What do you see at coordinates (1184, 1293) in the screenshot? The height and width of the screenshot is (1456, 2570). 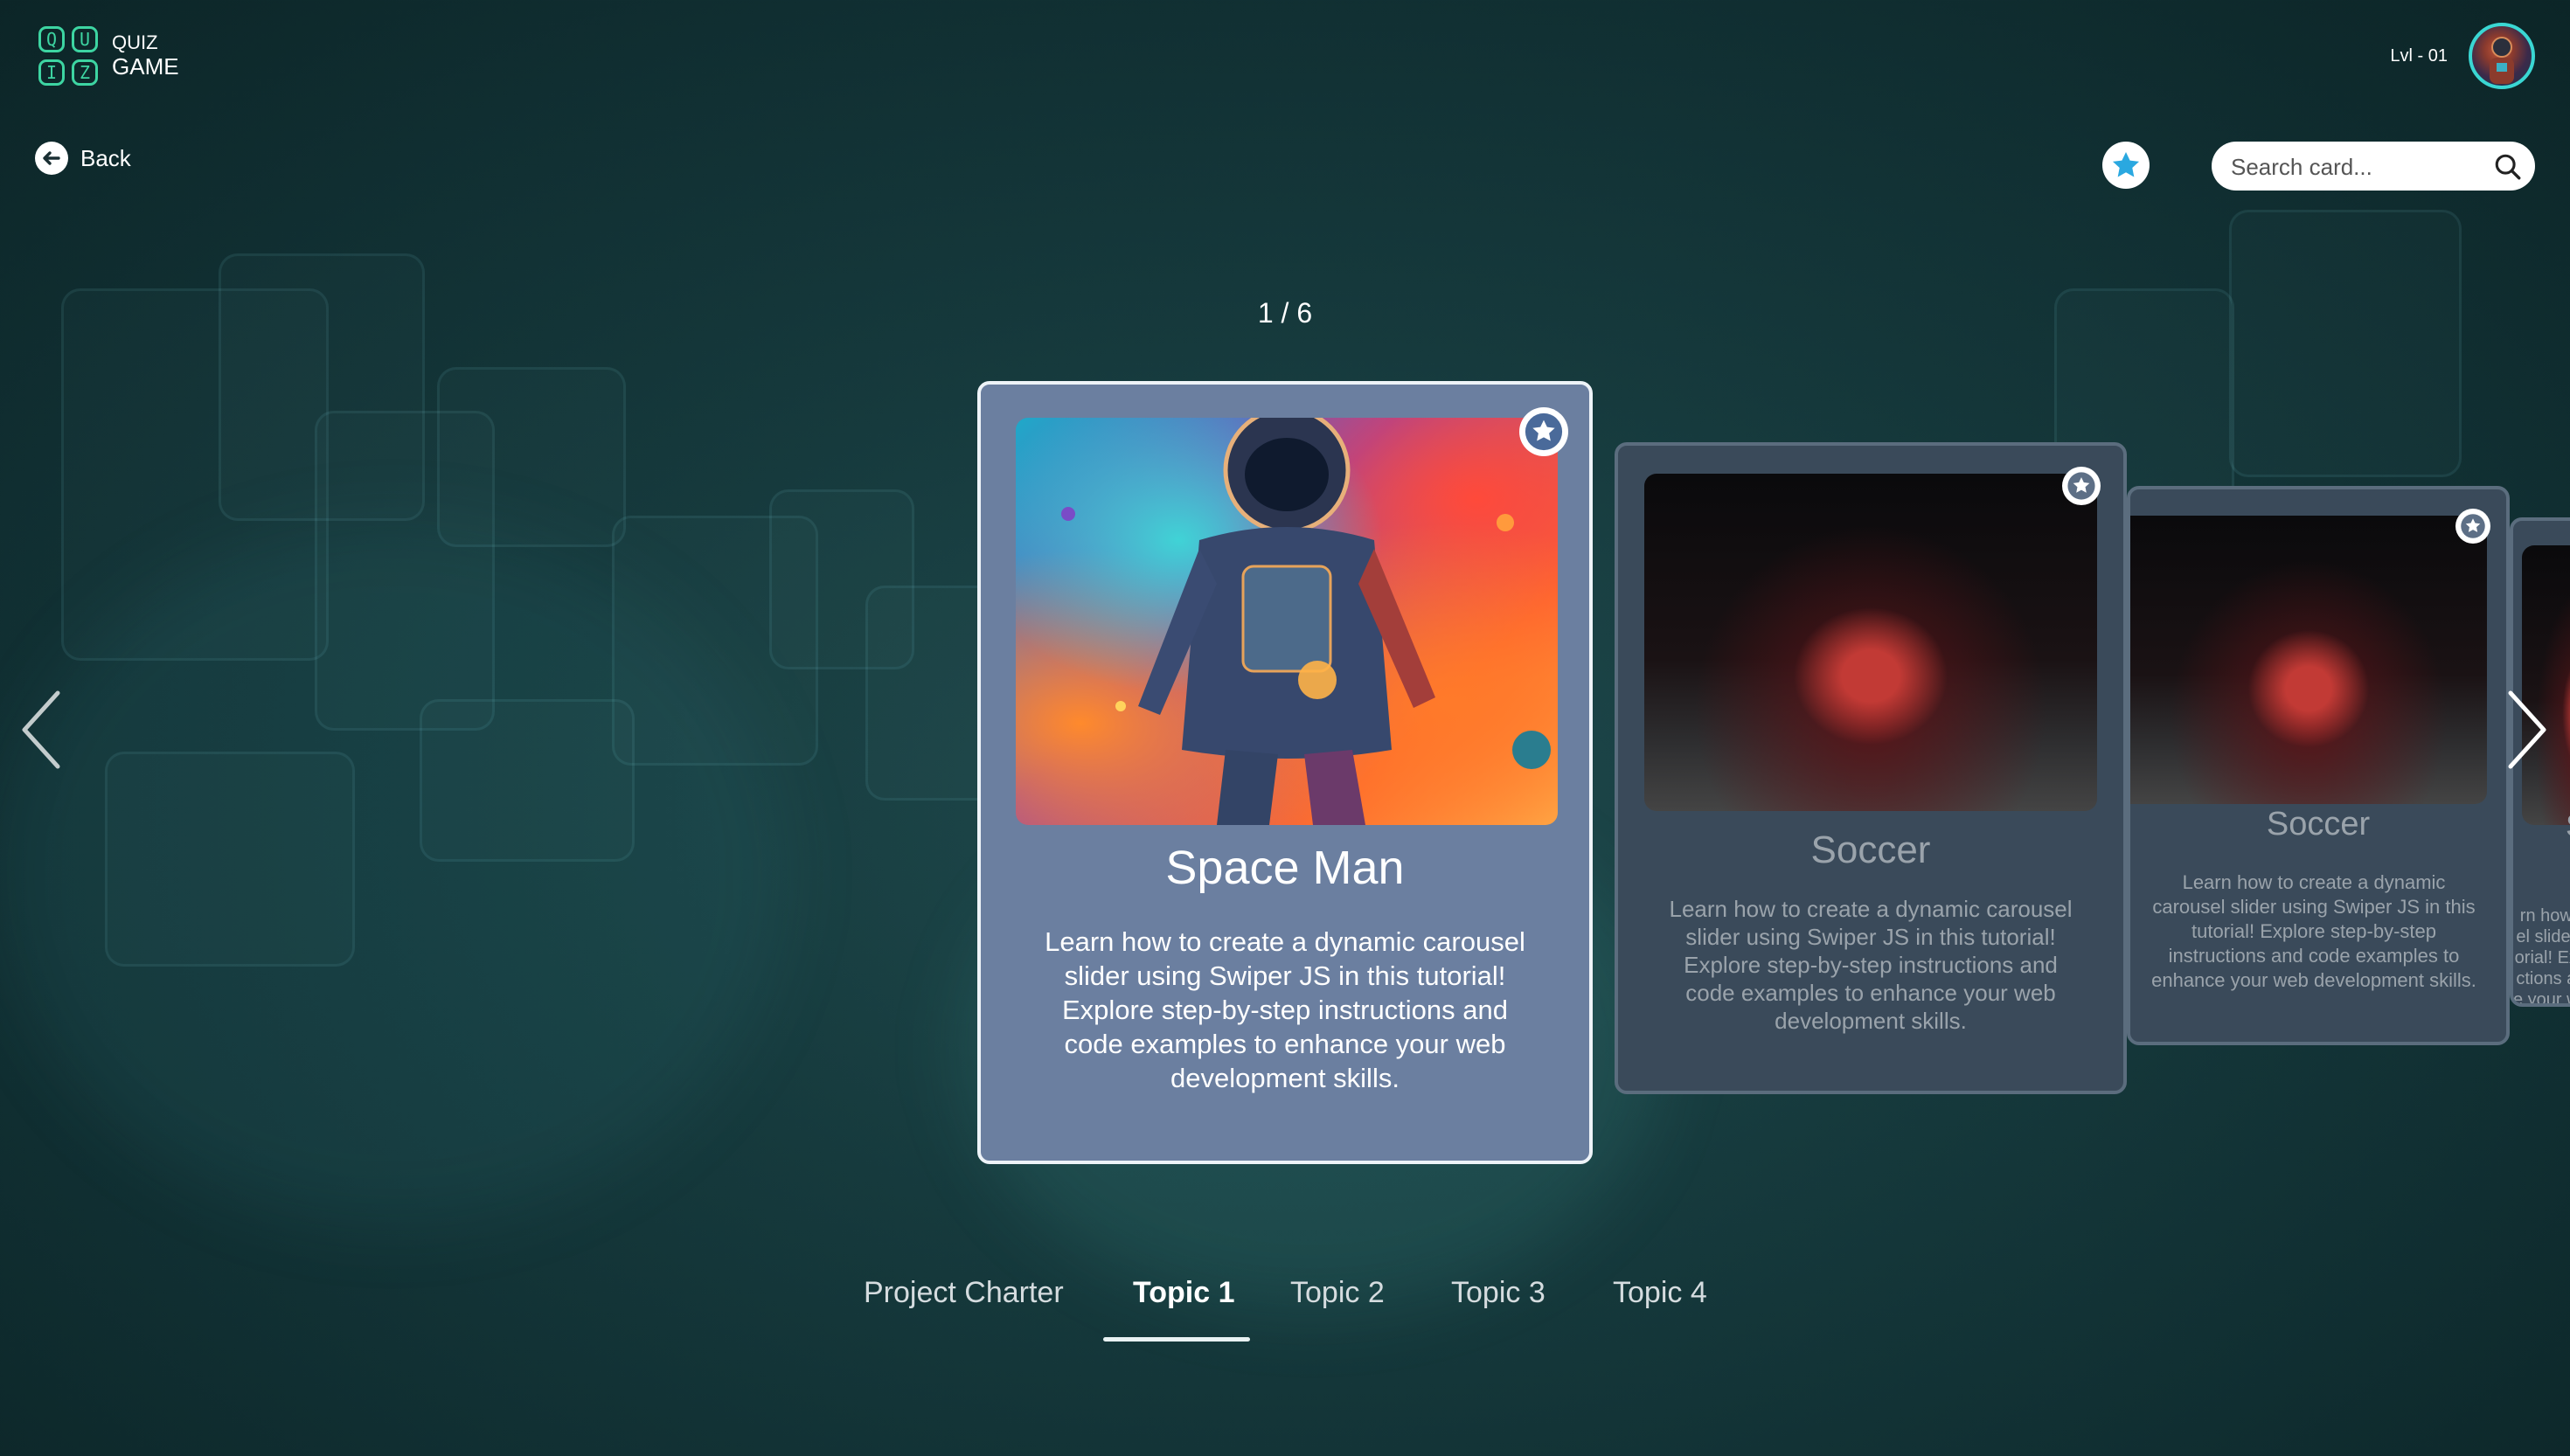 I see `tab-topic-1: Topic 1` at bounding box center [1184, 1293].